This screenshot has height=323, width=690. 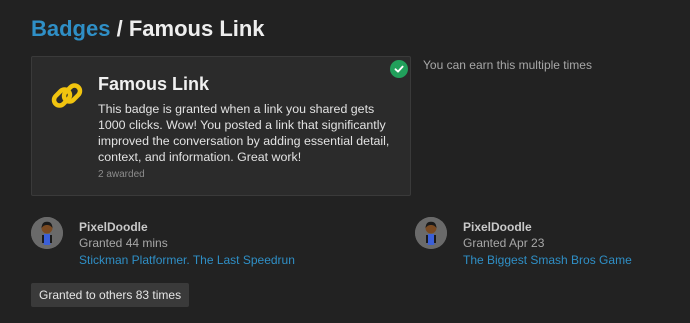 I want to click on multiple-earn-note: You can earn this multiple times, so click(x=507, y=65).